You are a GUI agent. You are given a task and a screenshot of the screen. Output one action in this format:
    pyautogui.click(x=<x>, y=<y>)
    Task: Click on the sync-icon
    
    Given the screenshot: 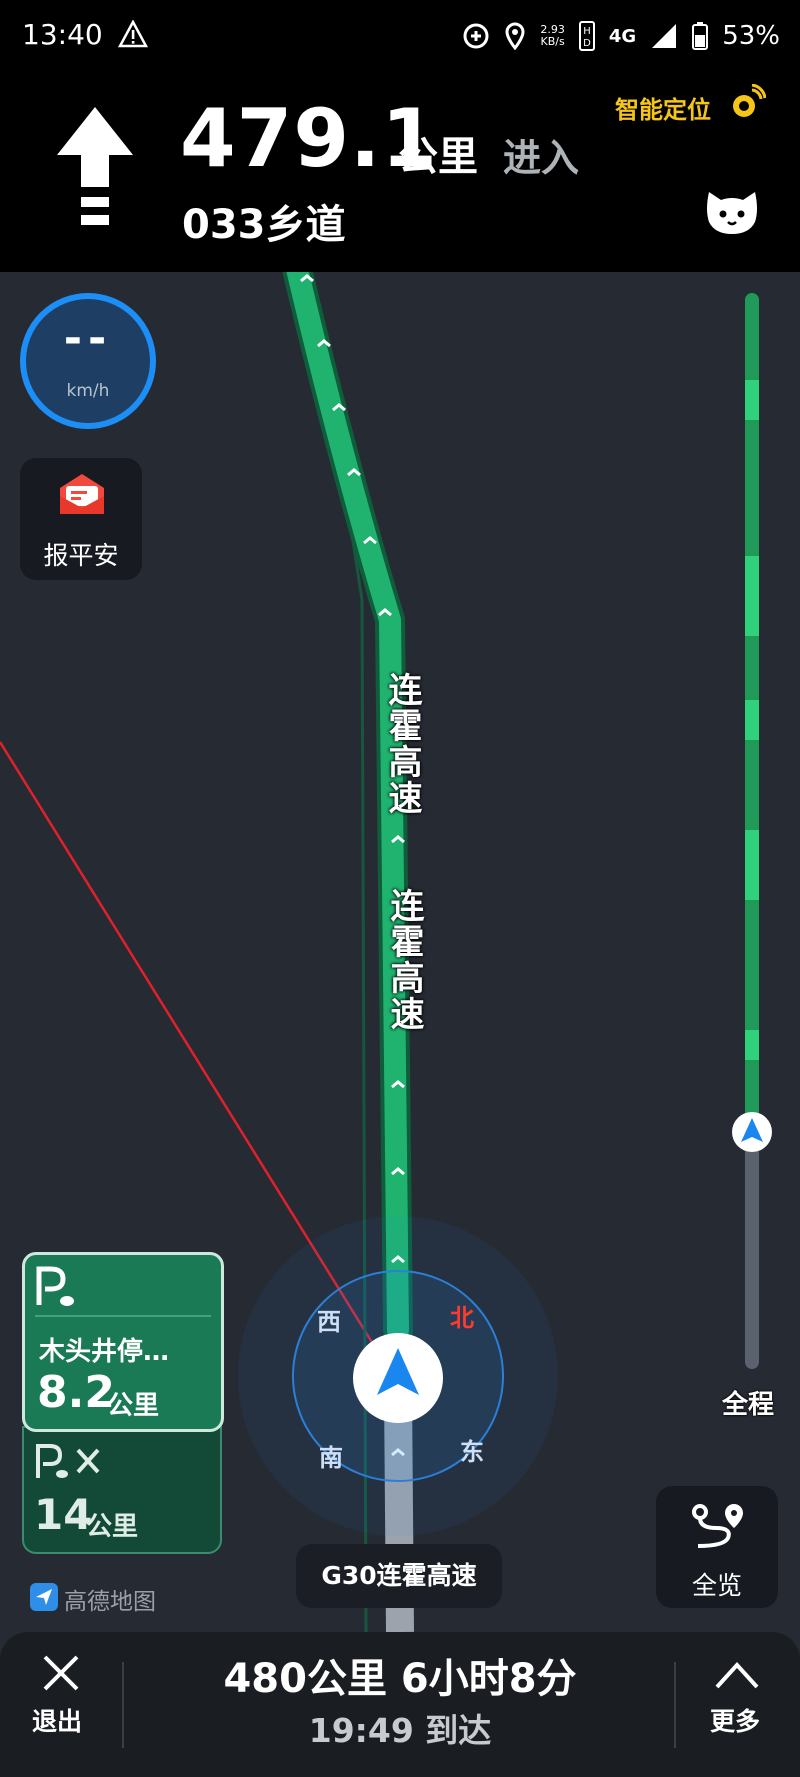 What is the action you would take?
    pyautogui.click(x=476, y=36)
    